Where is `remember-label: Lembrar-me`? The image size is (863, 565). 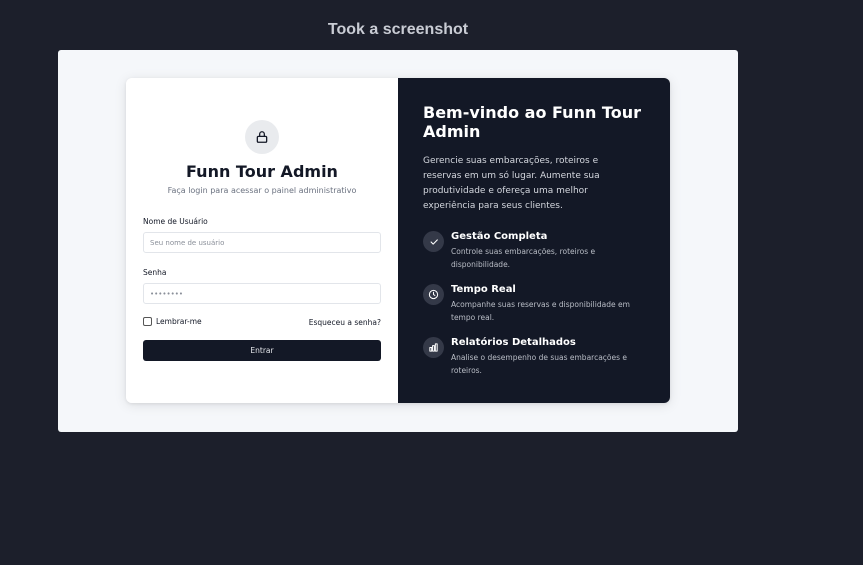
remember-label: Lembrar-me is located at coordinates (179, 321).